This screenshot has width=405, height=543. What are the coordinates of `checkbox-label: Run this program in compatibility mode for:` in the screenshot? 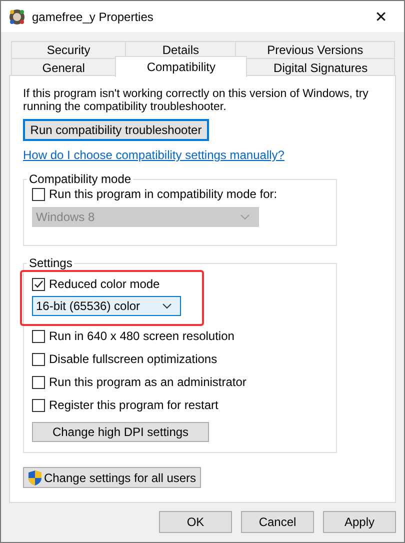 It's located at (163, 194).